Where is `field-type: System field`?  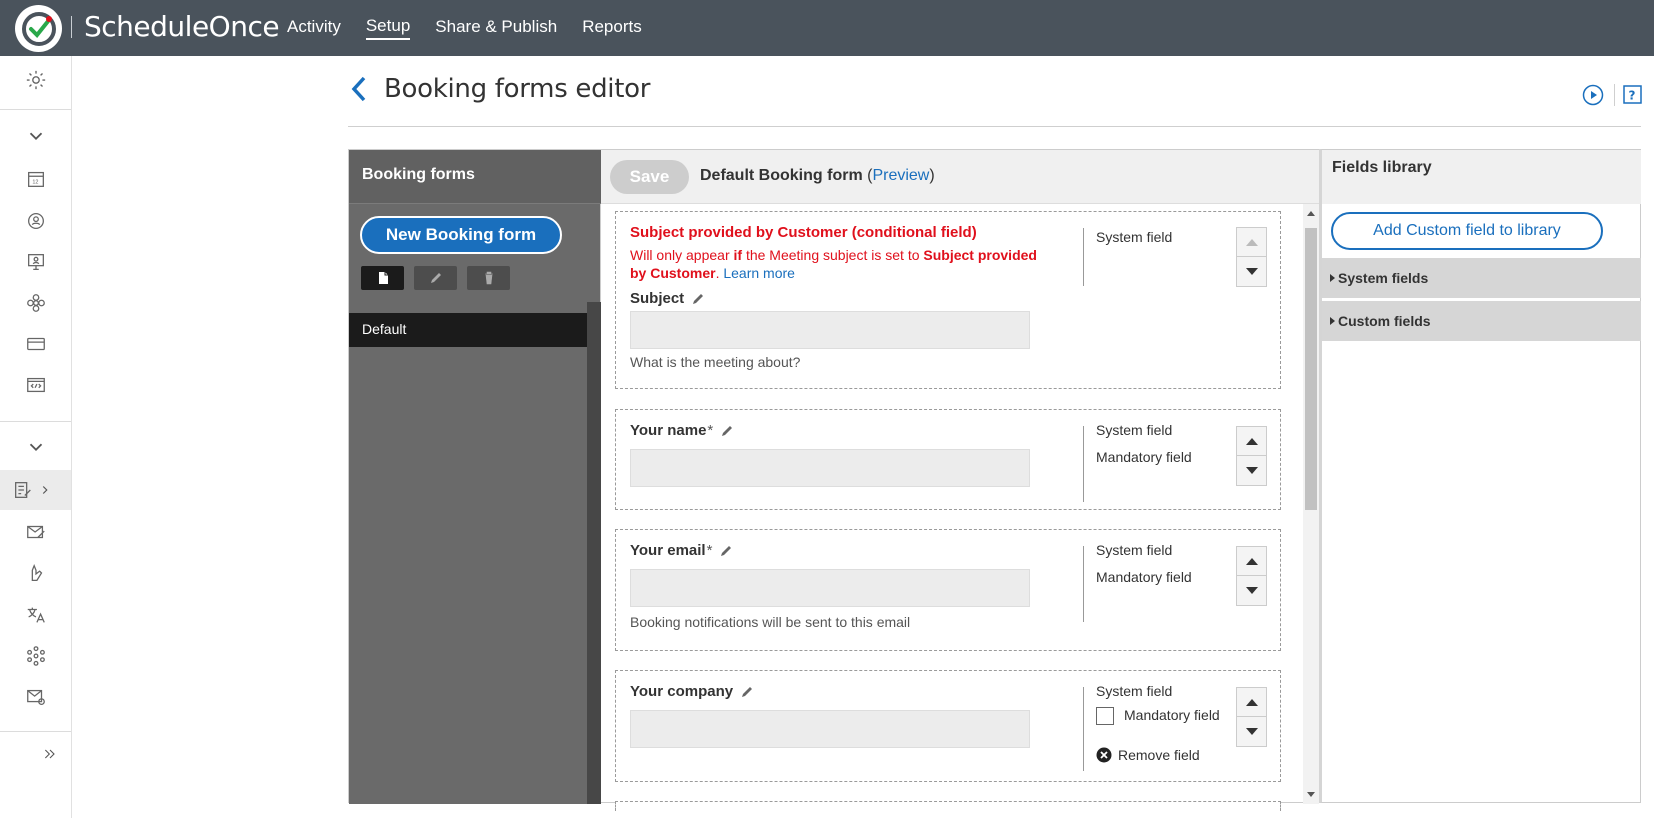 field-type: System field is located at coordinates (1134, 550).